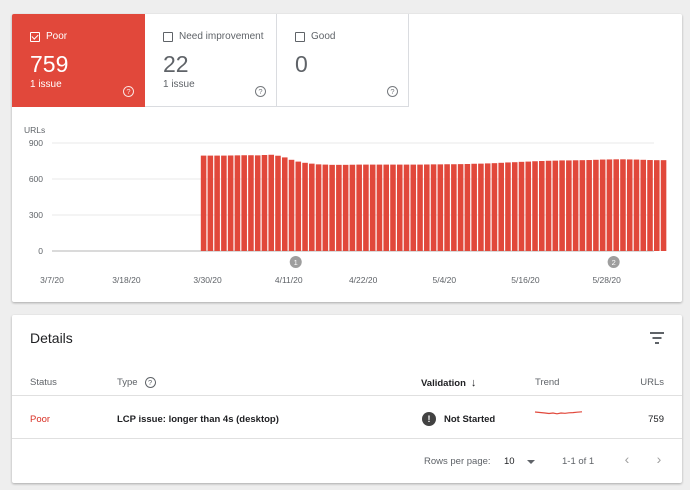 Image resolution: width=690 pixels, height=490 pixels. I want to click on column-header-validation-label: Validation, so click(443, 383).